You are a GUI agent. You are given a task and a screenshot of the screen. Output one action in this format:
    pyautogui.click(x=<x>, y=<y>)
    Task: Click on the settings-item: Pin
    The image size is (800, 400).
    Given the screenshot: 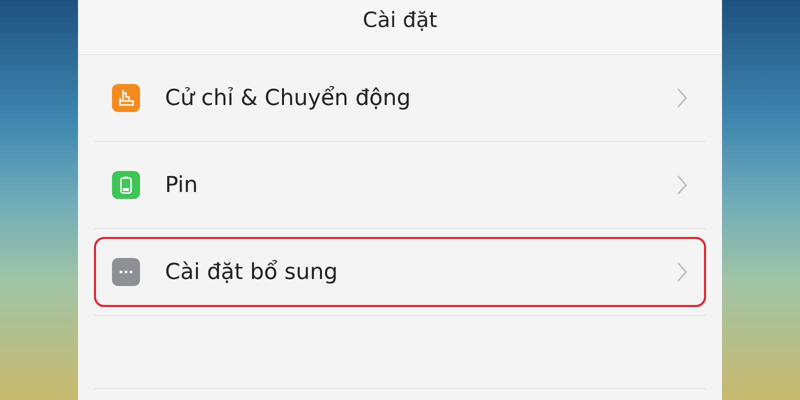 What is the action you would take?
    pyautogui.click(x=400, y=185)
    